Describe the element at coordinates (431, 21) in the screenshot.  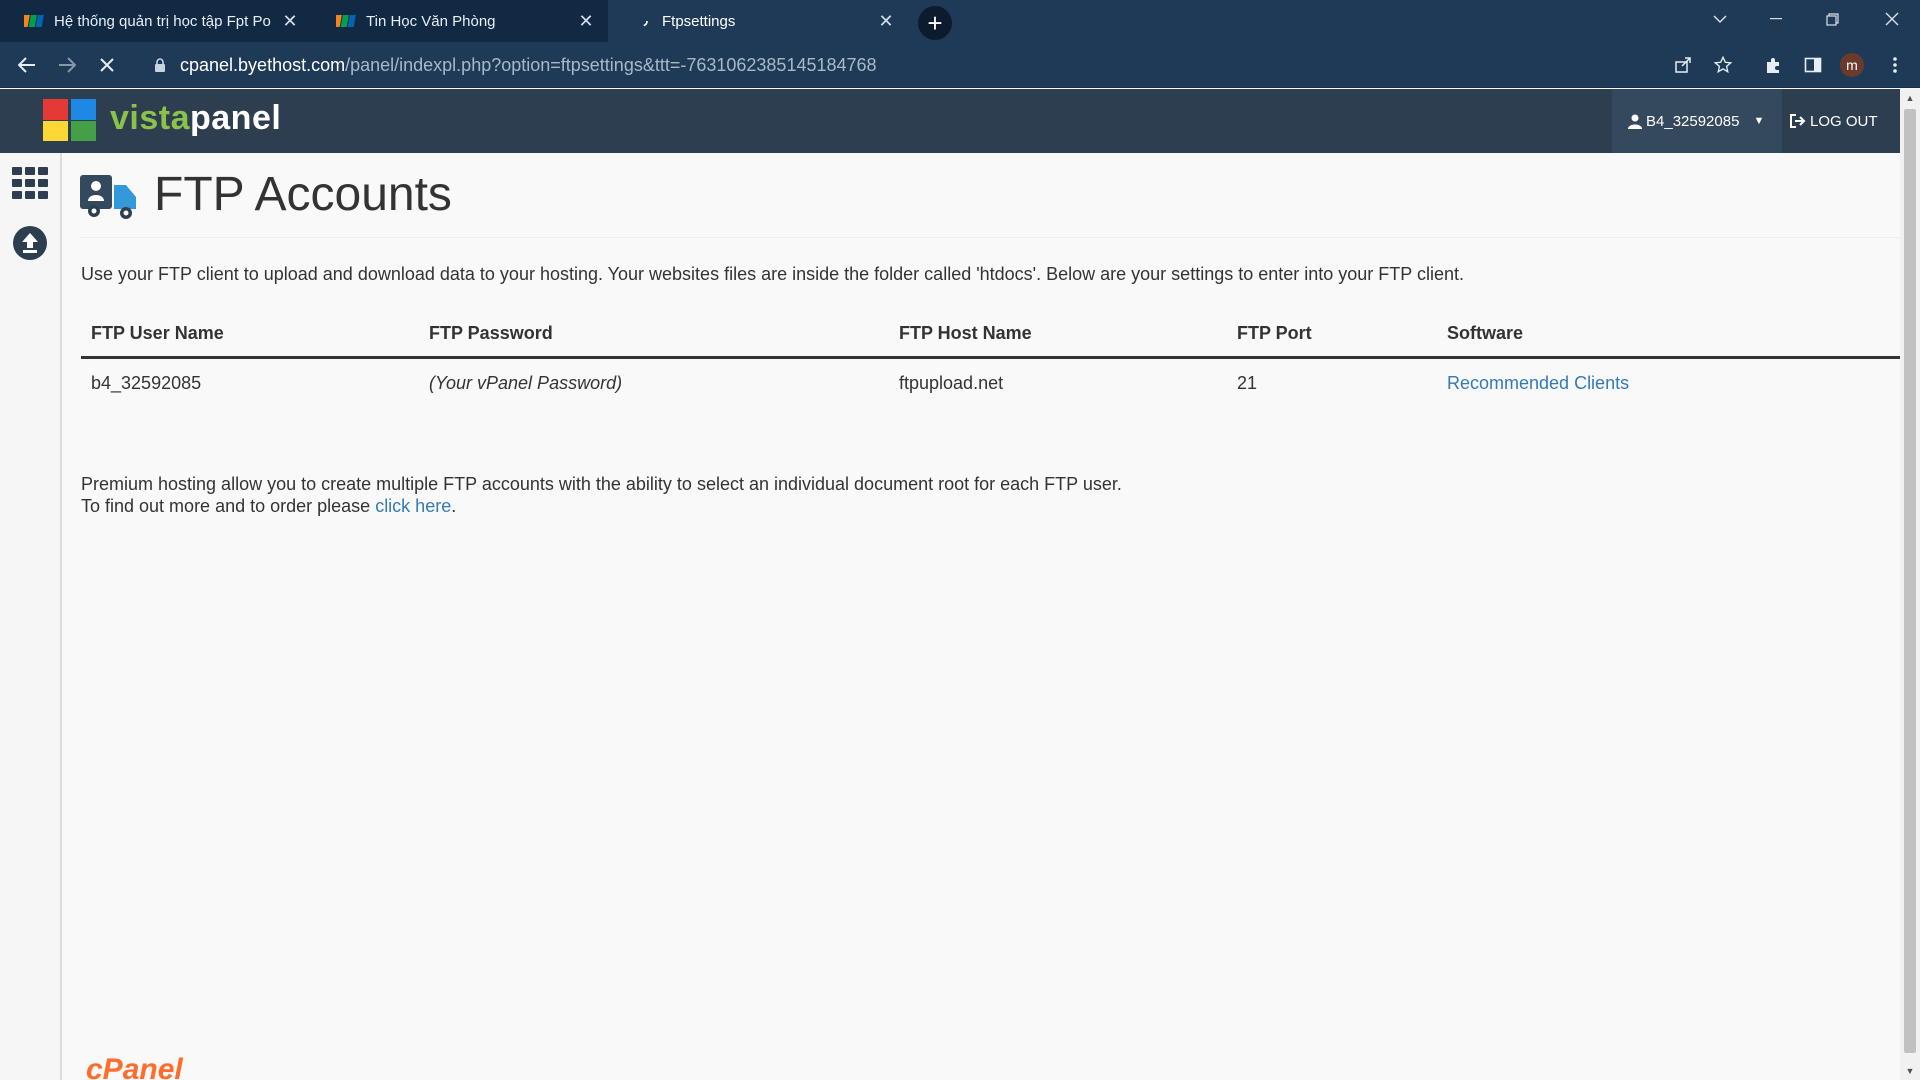
I see `tab-title: Tin Học Văn Phòng` at that location.